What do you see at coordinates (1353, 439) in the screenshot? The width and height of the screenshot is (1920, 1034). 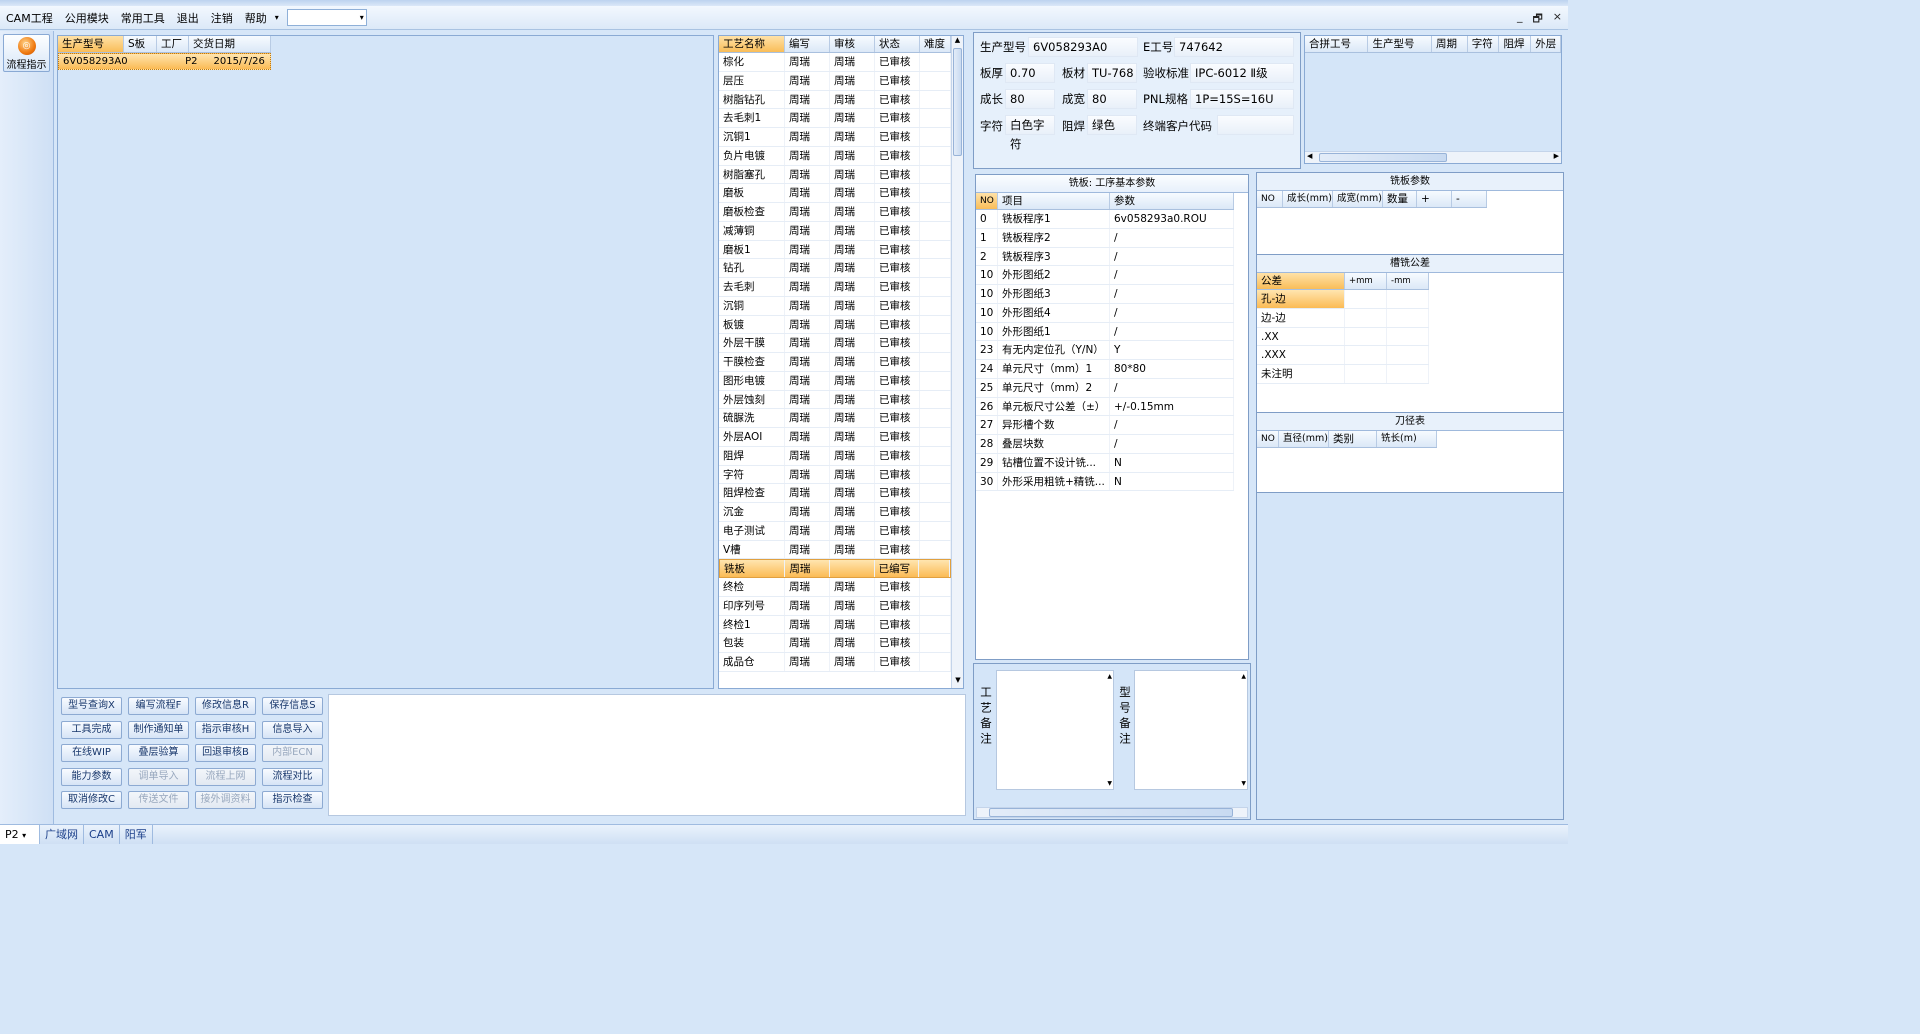 I see `col-tool-type: 类别` at bounding box center [1353, 439].